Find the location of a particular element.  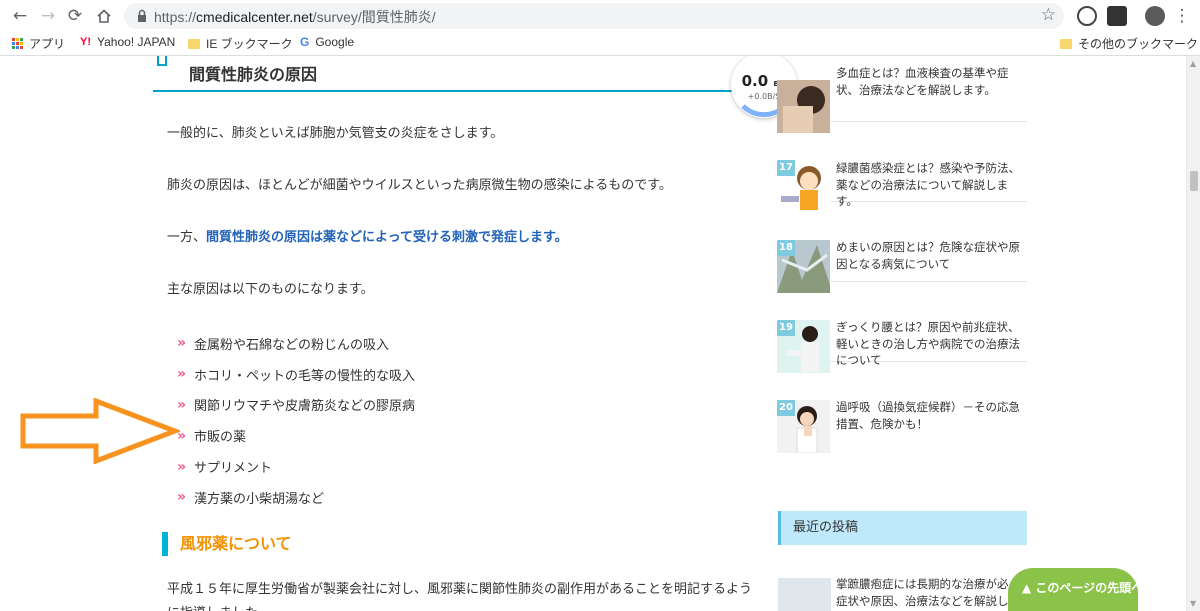

section-heading: 間質性肺炎の原因 is located at coordinates (443, 74).